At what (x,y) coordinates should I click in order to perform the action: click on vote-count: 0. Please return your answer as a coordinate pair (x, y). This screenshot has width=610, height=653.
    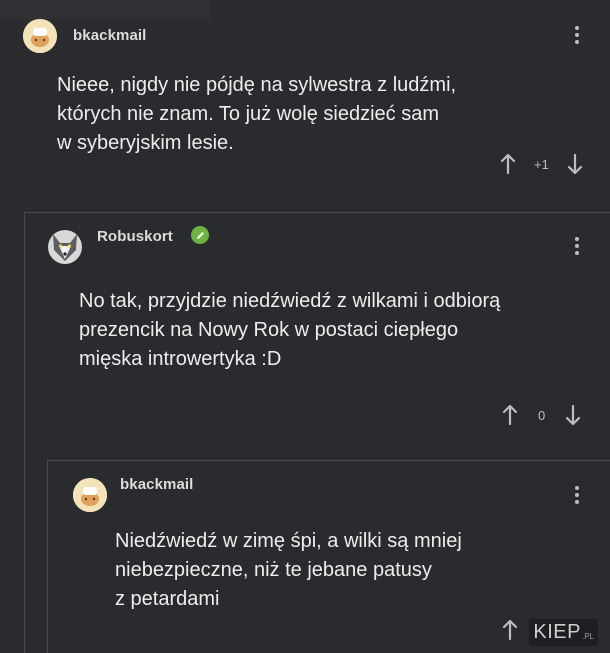
    Looking at the image, I should click on (542, 415).